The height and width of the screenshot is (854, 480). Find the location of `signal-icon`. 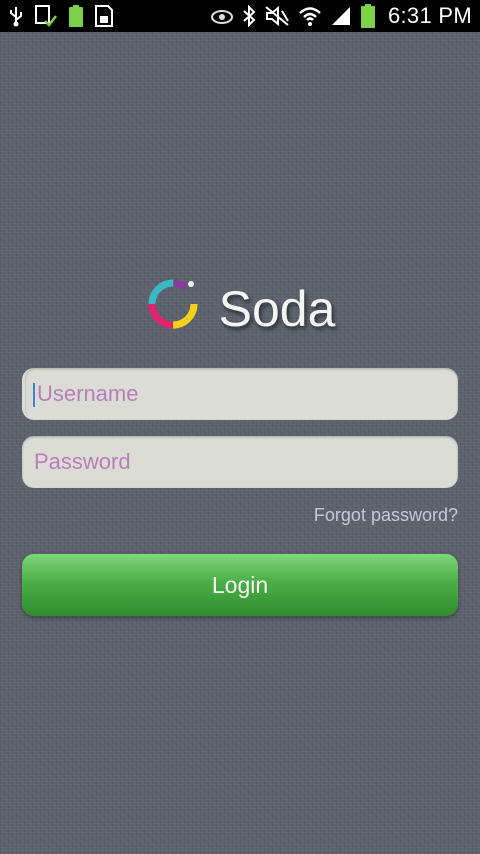

signal-icon is located at coordinates (341, 16).